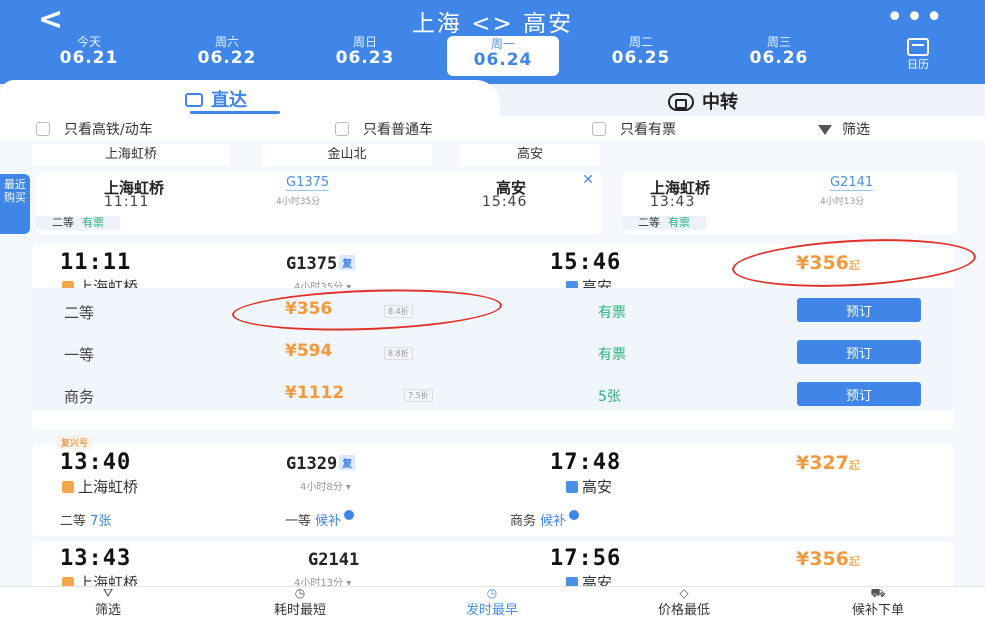 The image size is (985, 617). I want to click on arr-time: 17:56, so click(586, 558).